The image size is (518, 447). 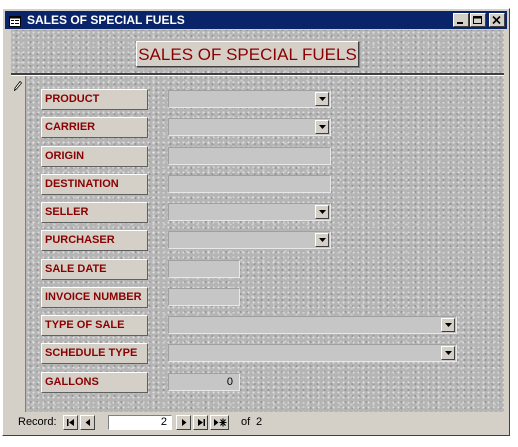 I want to click on record-of-label: of, so click(x=246, y=422).